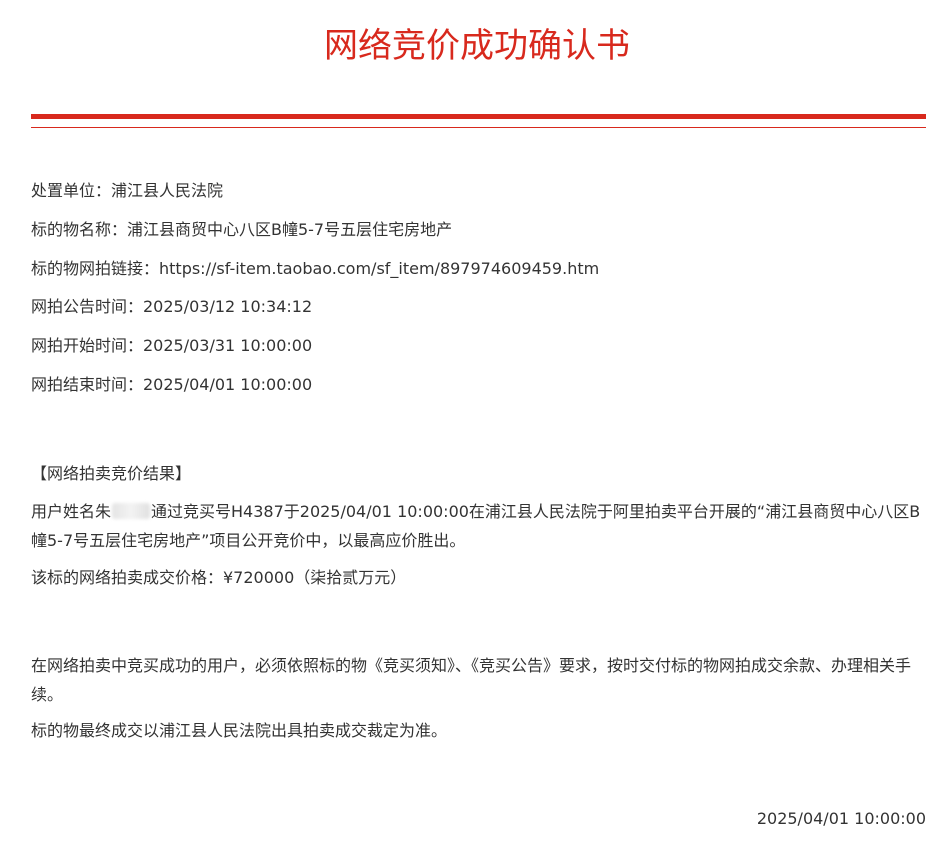  Describe the element at coordinates (111, 473) in the screenshot. I see `result-heading: 【网络拍卖竞价结果】` at that location.